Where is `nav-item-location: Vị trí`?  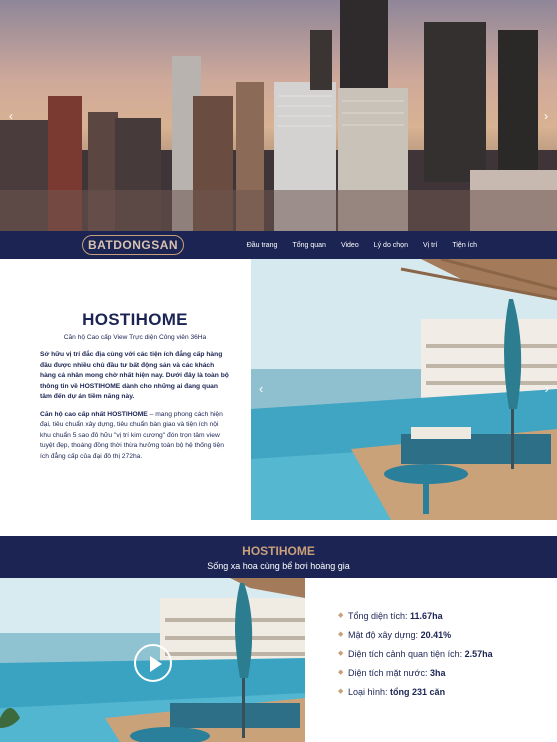
nav-item-location: Vị trí is located at coordinates (430, 245).